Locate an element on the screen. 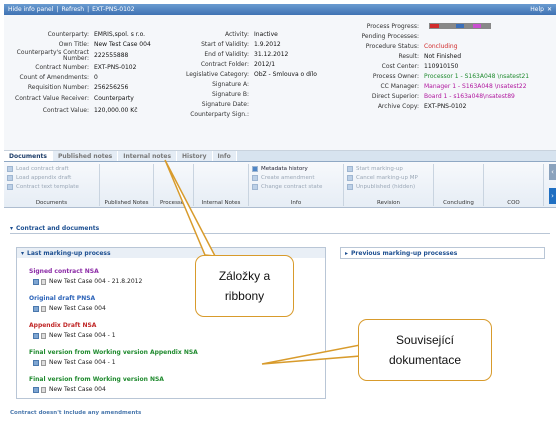  ribbon-button: Cancel marking-up MP is located at coordinates (388, 177).